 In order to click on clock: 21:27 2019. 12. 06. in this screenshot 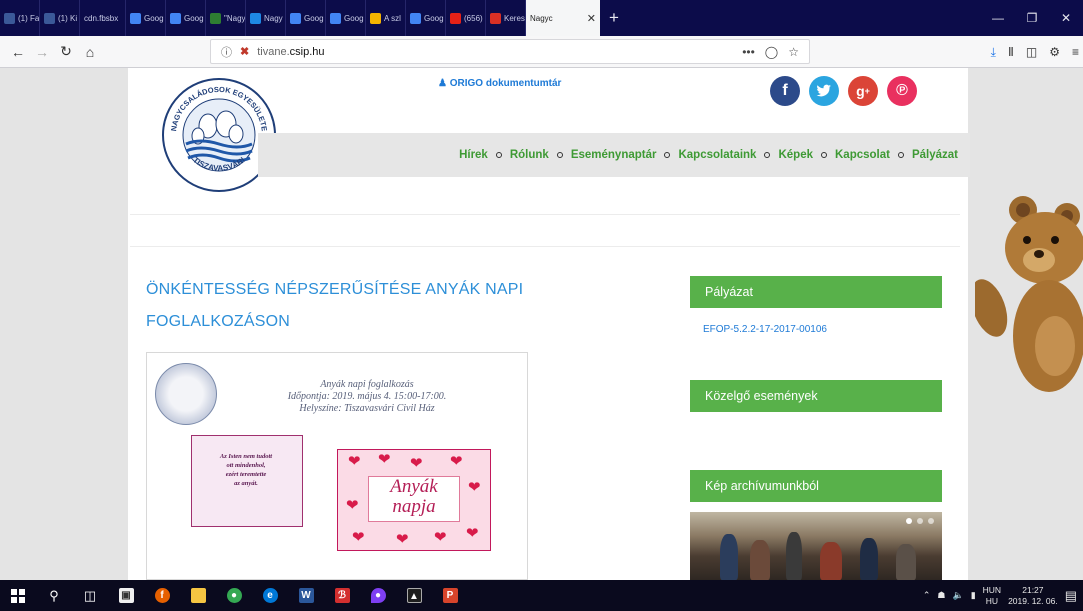, I will do `click(1033, 596)`.